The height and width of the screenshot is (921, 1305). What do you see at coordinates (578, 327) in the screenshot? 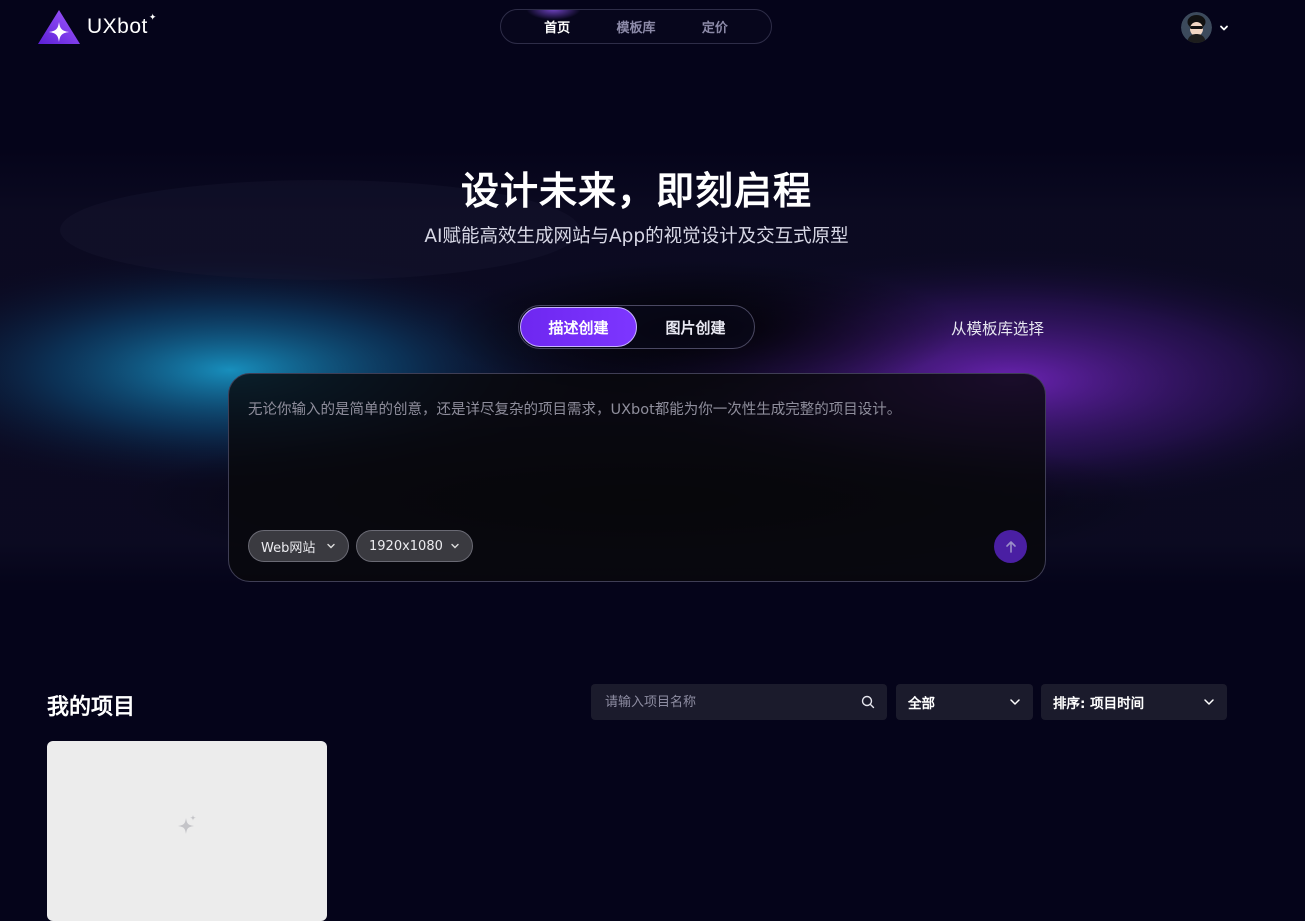
I see `tab-describe-create: 描述创建` at bounding box center [578, 327].